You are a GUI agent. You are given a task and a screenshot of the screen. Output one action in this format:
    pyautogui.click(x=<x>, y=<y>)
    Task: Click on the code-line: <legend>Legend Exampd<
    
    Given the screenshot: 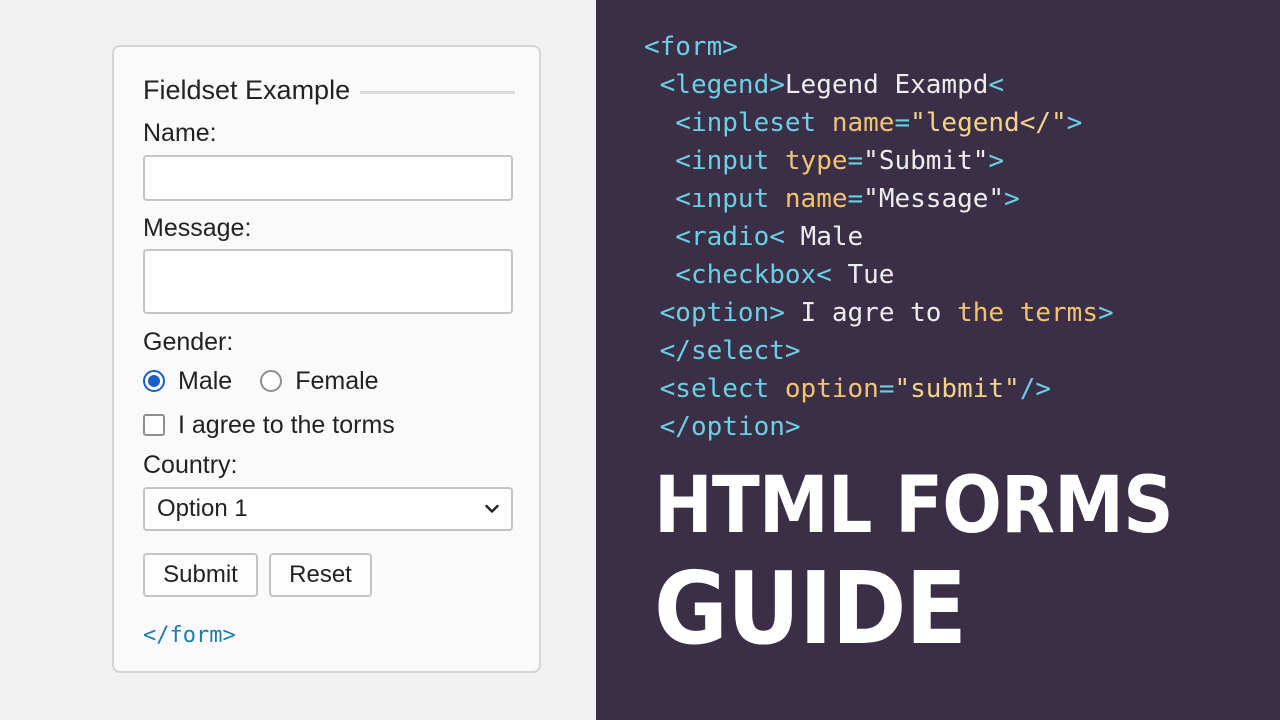 What is the action you would take?
    pyautogui.click(x=879, y=85)
    